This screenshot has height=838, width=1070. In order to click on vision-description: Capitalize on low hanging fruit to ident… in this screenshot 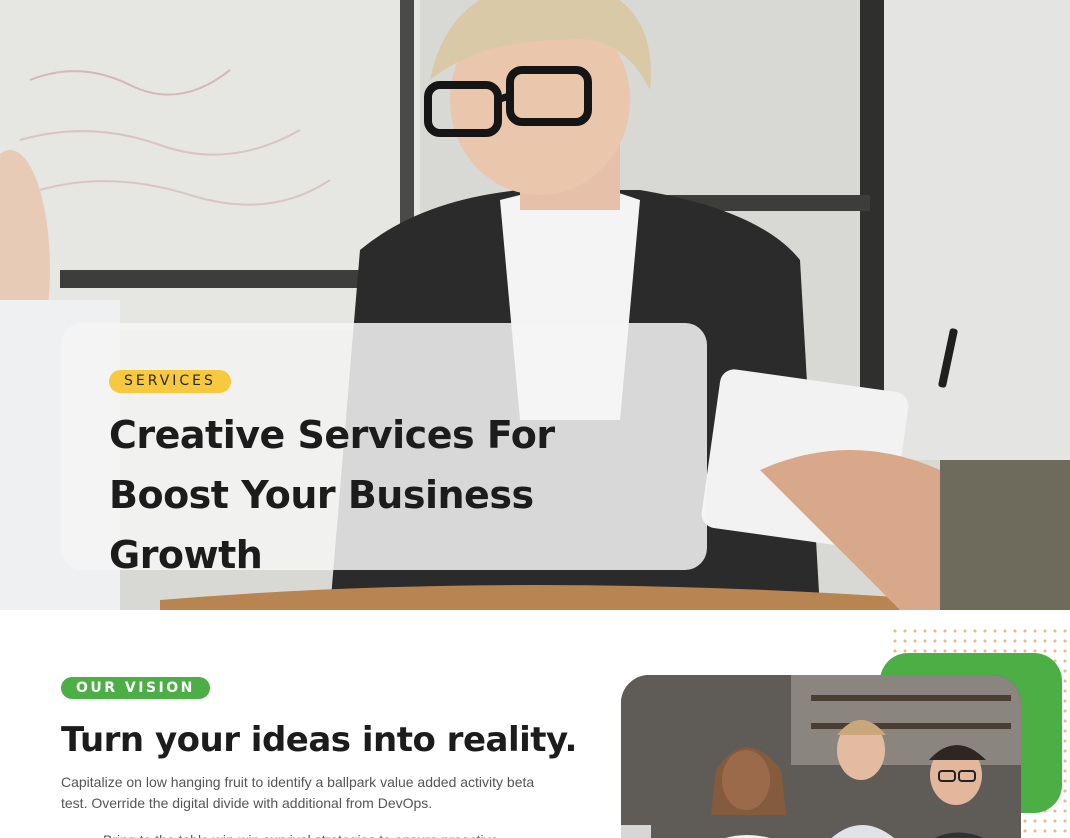, I will do `click(298, 792)`.